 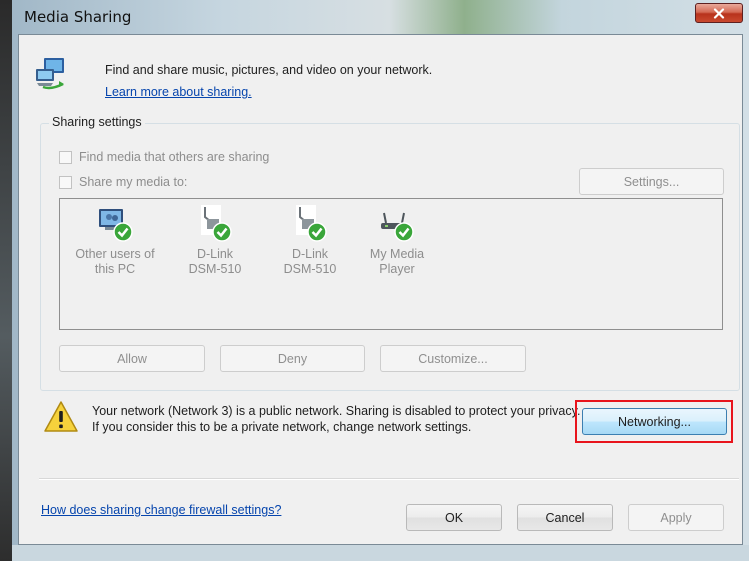 I want to click on find-media-option: Find media that others are sharing, so click(x=164, y=157).